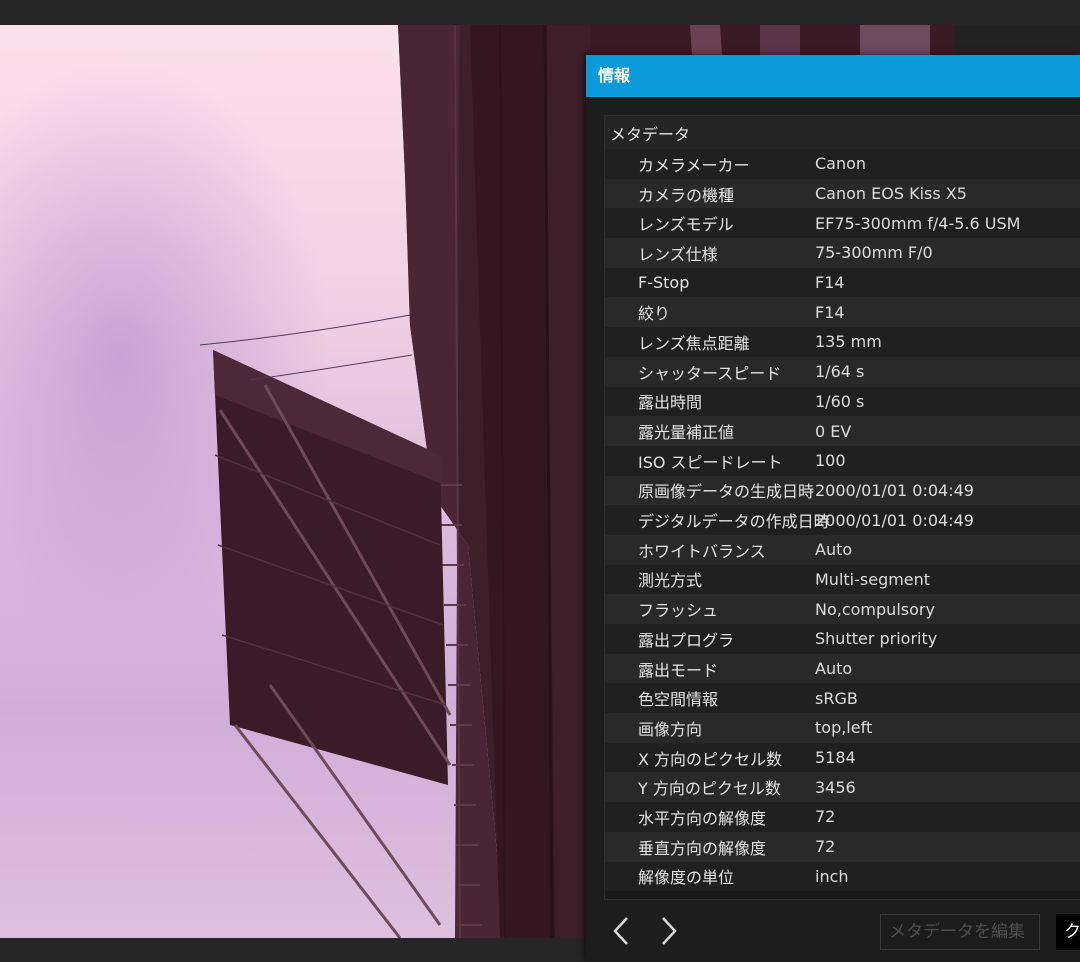 This screenshot has height=962, width=1080. What do you see at coordinates (830, 461) in the screenshot?
I see `metadata-value: 100` at bounding box center [830, 461].